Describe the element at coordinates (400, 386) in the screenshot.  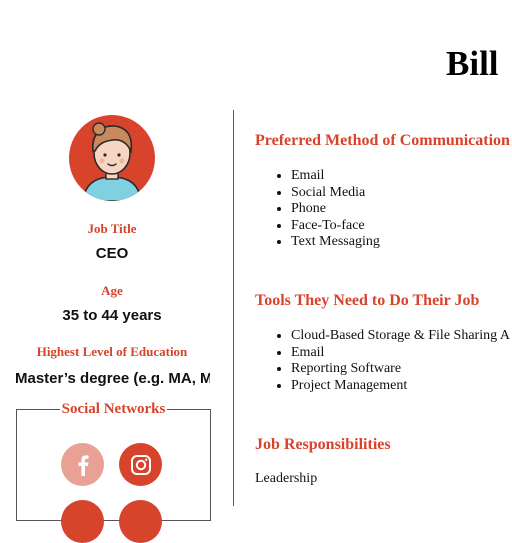
I see `list-item: Project Management` at that location.